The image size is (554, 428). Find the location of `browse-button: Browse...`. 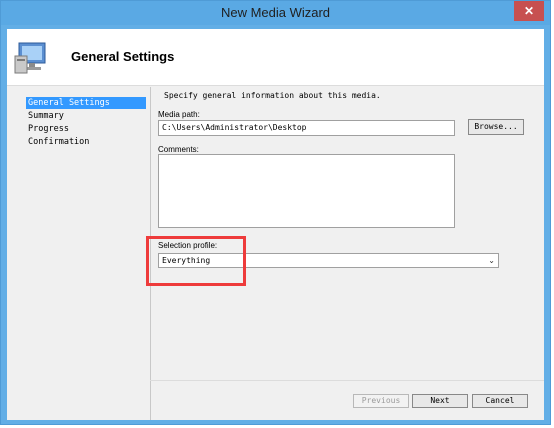

browse-button: Browse... is located at coordinates (496, 127).